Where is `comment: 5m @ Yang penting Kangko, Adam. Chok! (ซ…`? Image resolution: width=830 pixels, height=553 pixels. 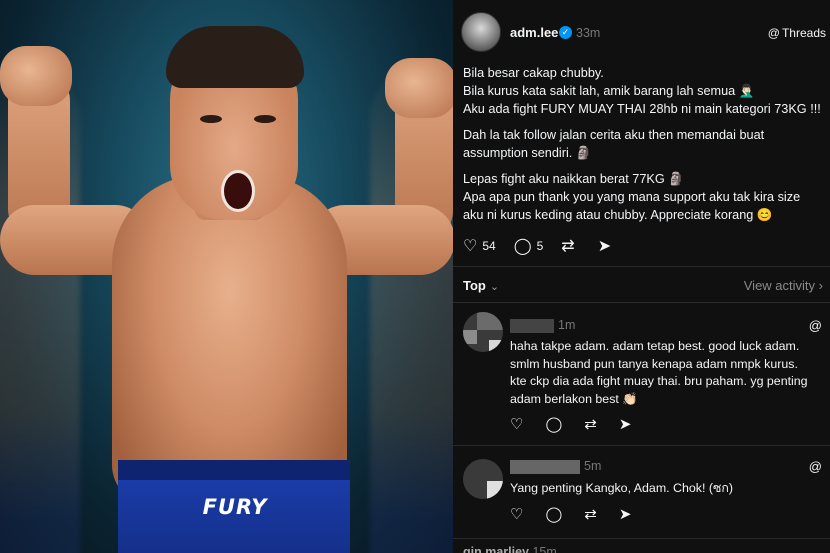
comment: 5m @ Yang penting Kangko, Adam. Chok! (ซ… is located at coordinates (641, 495).